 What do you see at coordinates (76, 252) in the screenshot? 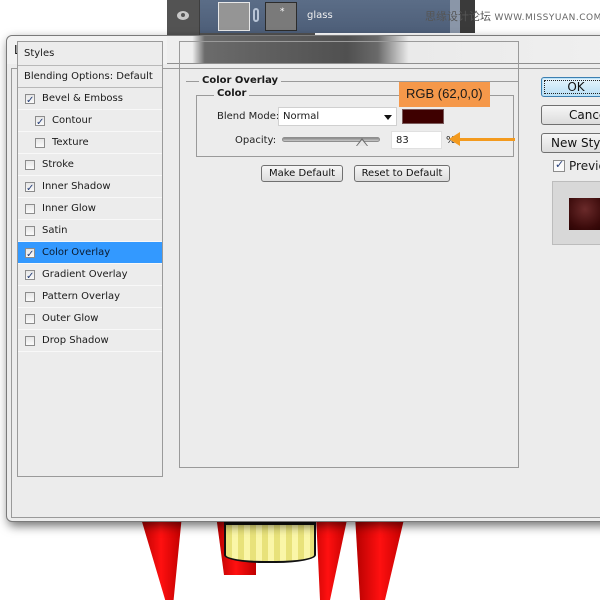
I see `style-item-label: Color Overlay` at bounding box center [76, 252].